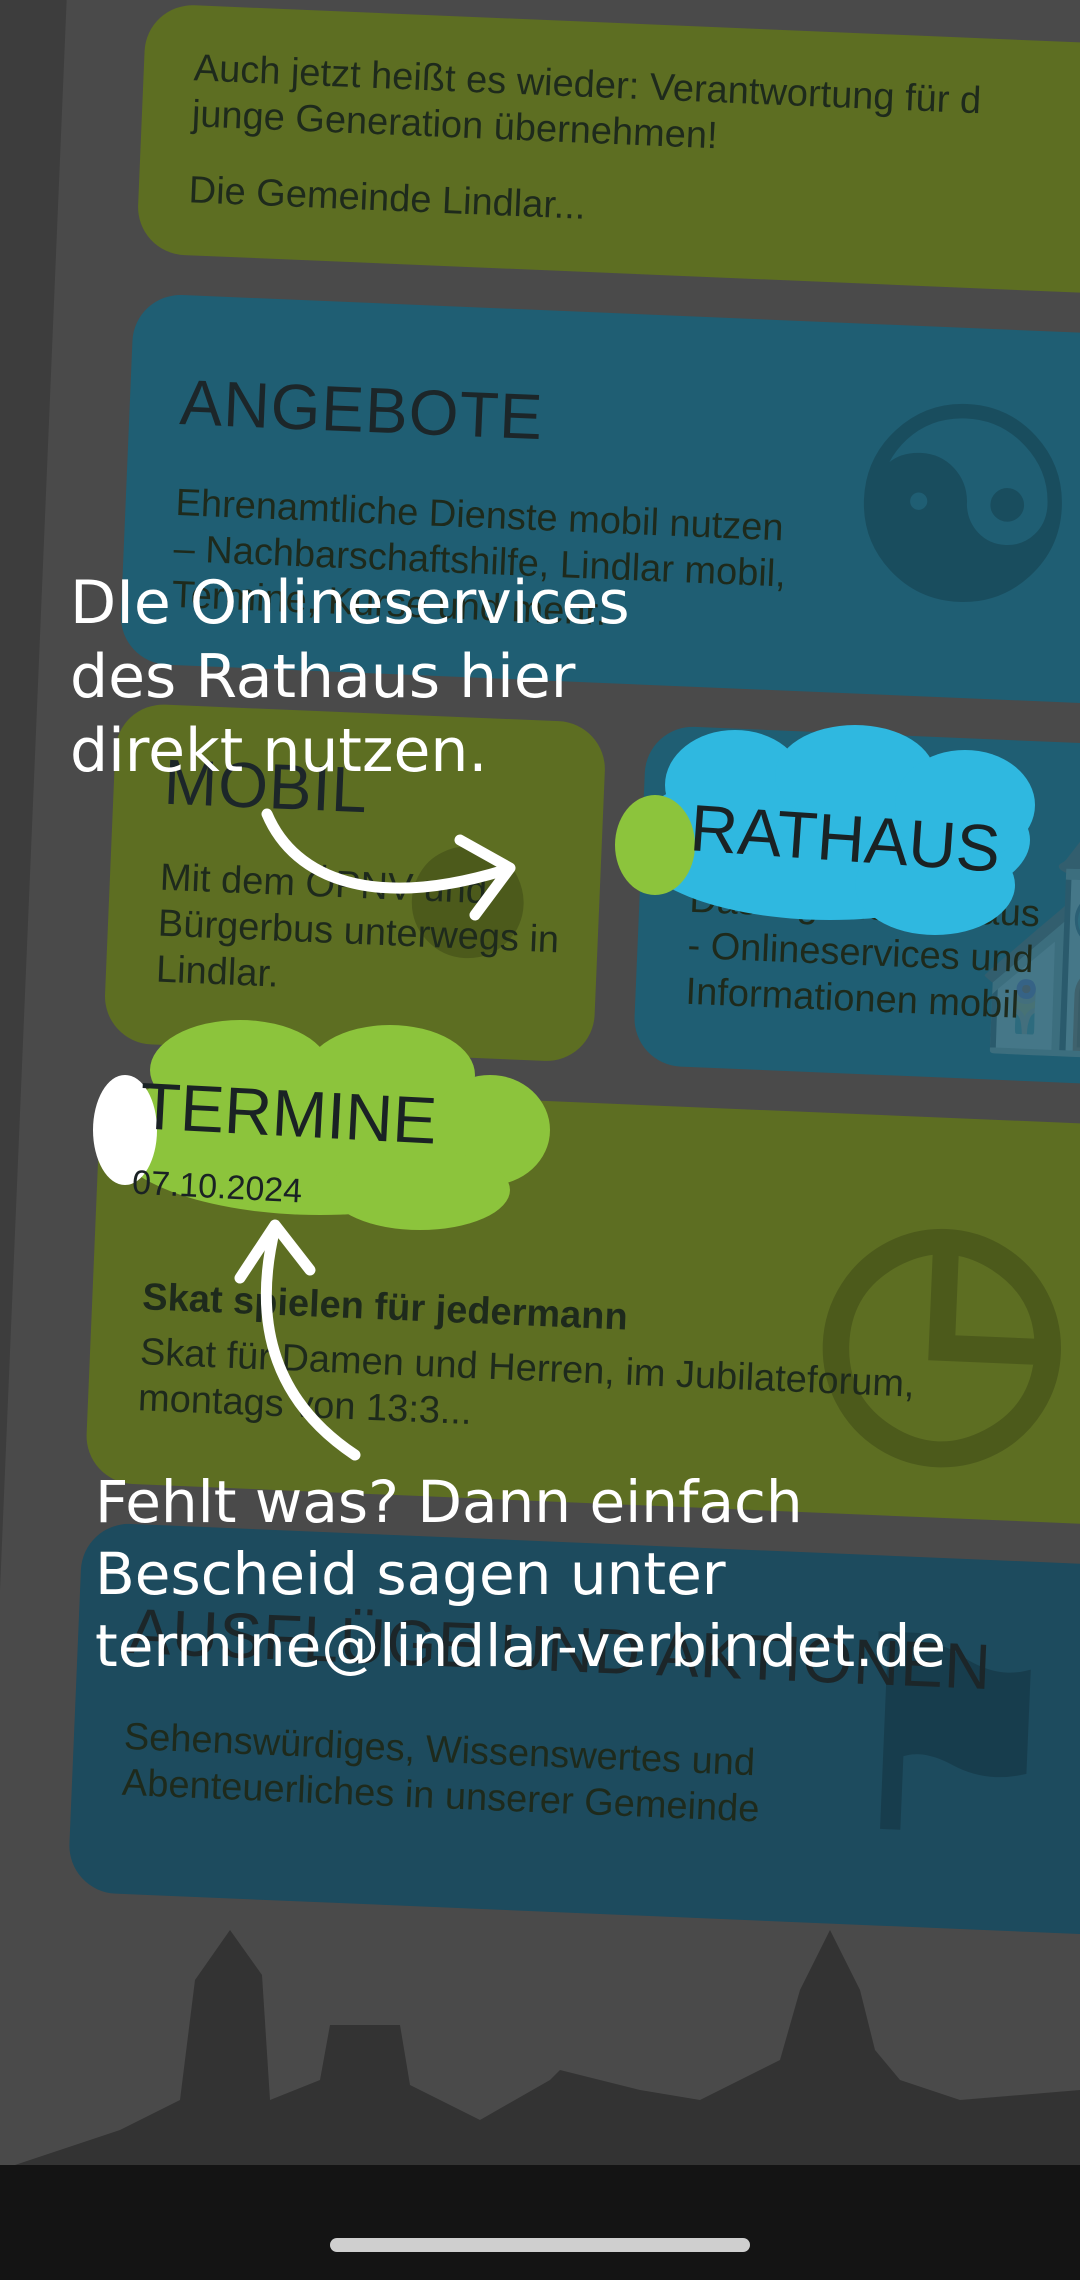 Image resolution: width=1080 pixels, height=2280 pixels. What do you see at coordinates (942, 1322) in the screenshot?
I see `clock-icon: ◷` at bounding box center [942, 1322].